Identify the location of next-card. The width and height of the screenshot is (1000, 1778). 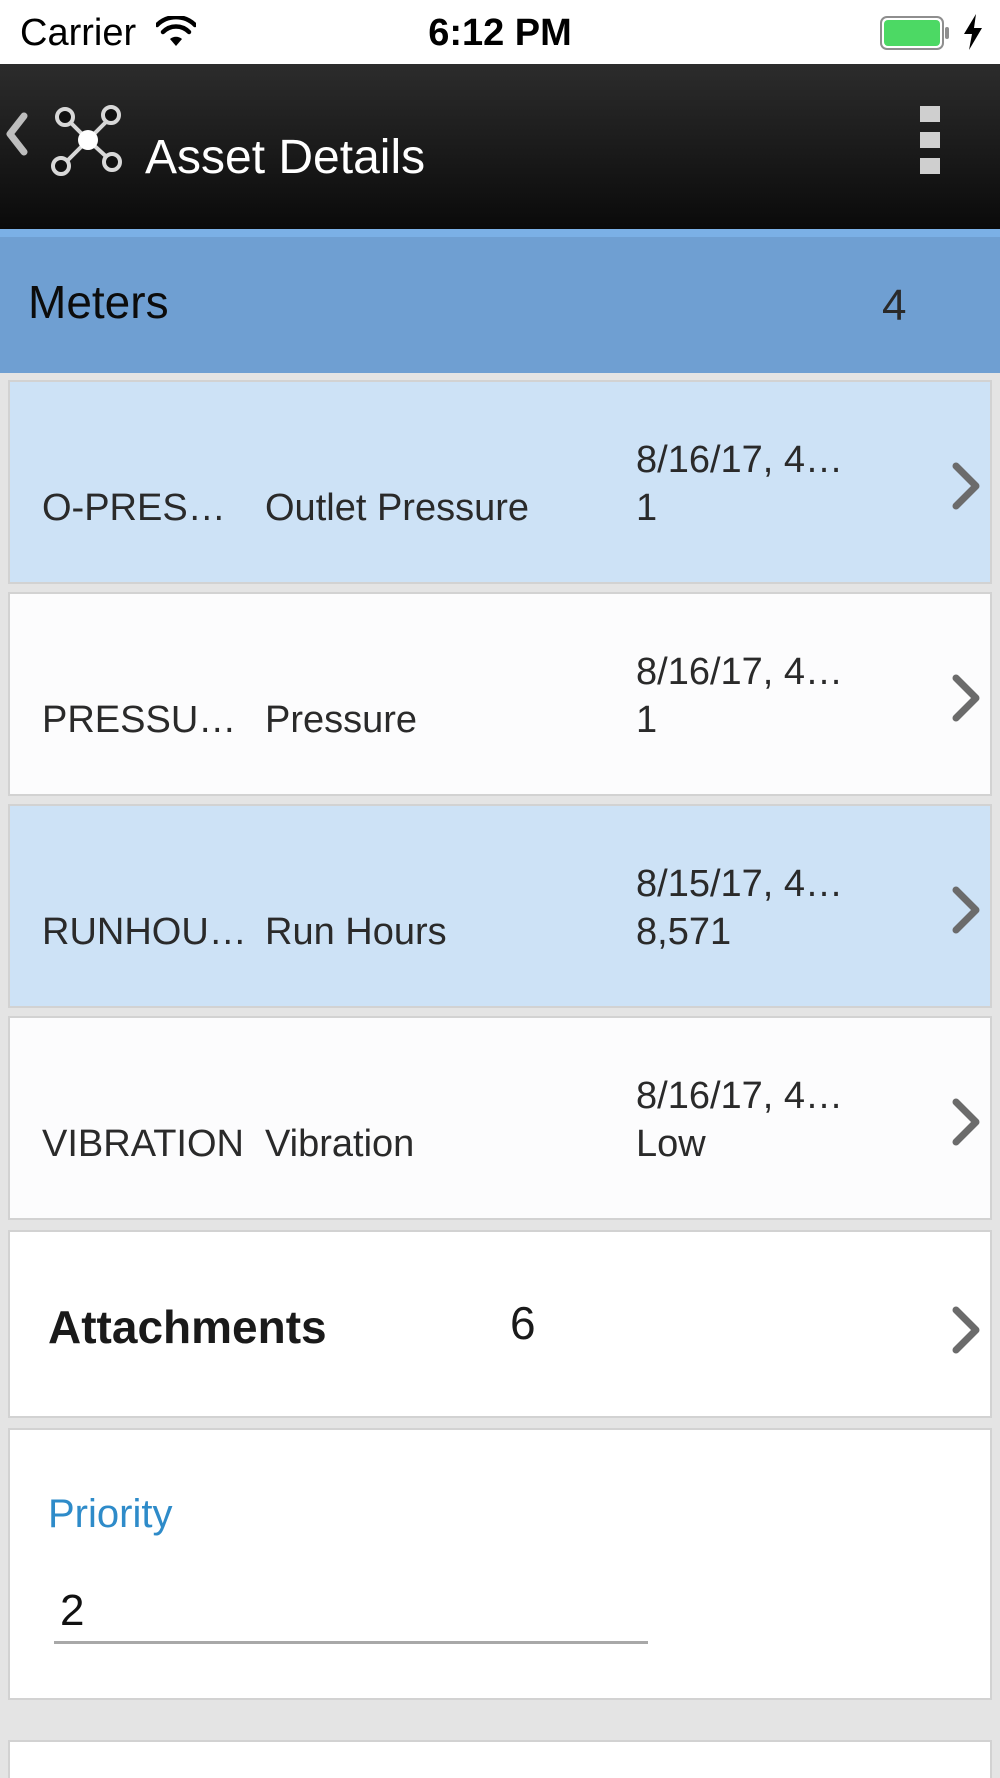
(500, 1759).